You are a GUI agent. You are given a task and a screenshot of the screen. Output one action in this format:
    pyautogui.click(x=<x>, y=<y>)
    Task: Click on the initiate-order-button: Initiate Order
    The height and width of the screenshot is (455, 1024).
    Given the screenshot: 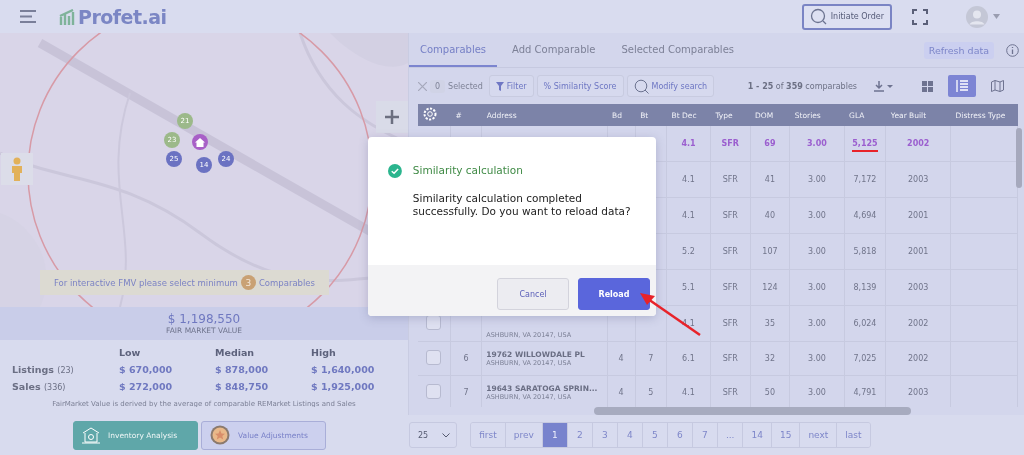 What is the action you would take?
    pyautogui.click(x=846, y=16)
    